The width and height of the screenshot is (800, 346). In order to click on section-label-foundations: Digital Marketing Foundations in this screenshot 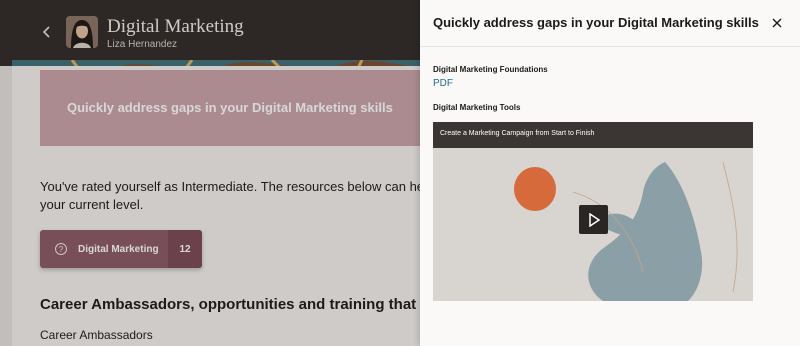, I will do `click(490, 69)`.